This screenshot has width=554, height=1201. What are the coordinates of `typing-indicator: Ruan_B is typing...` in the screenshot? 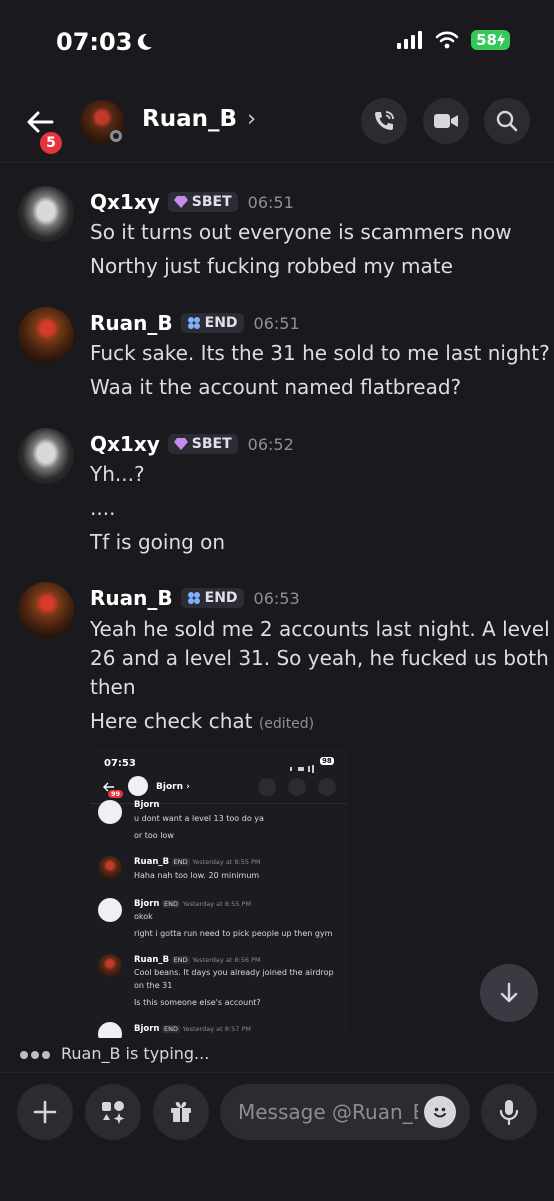 It's located at (114, 1053).